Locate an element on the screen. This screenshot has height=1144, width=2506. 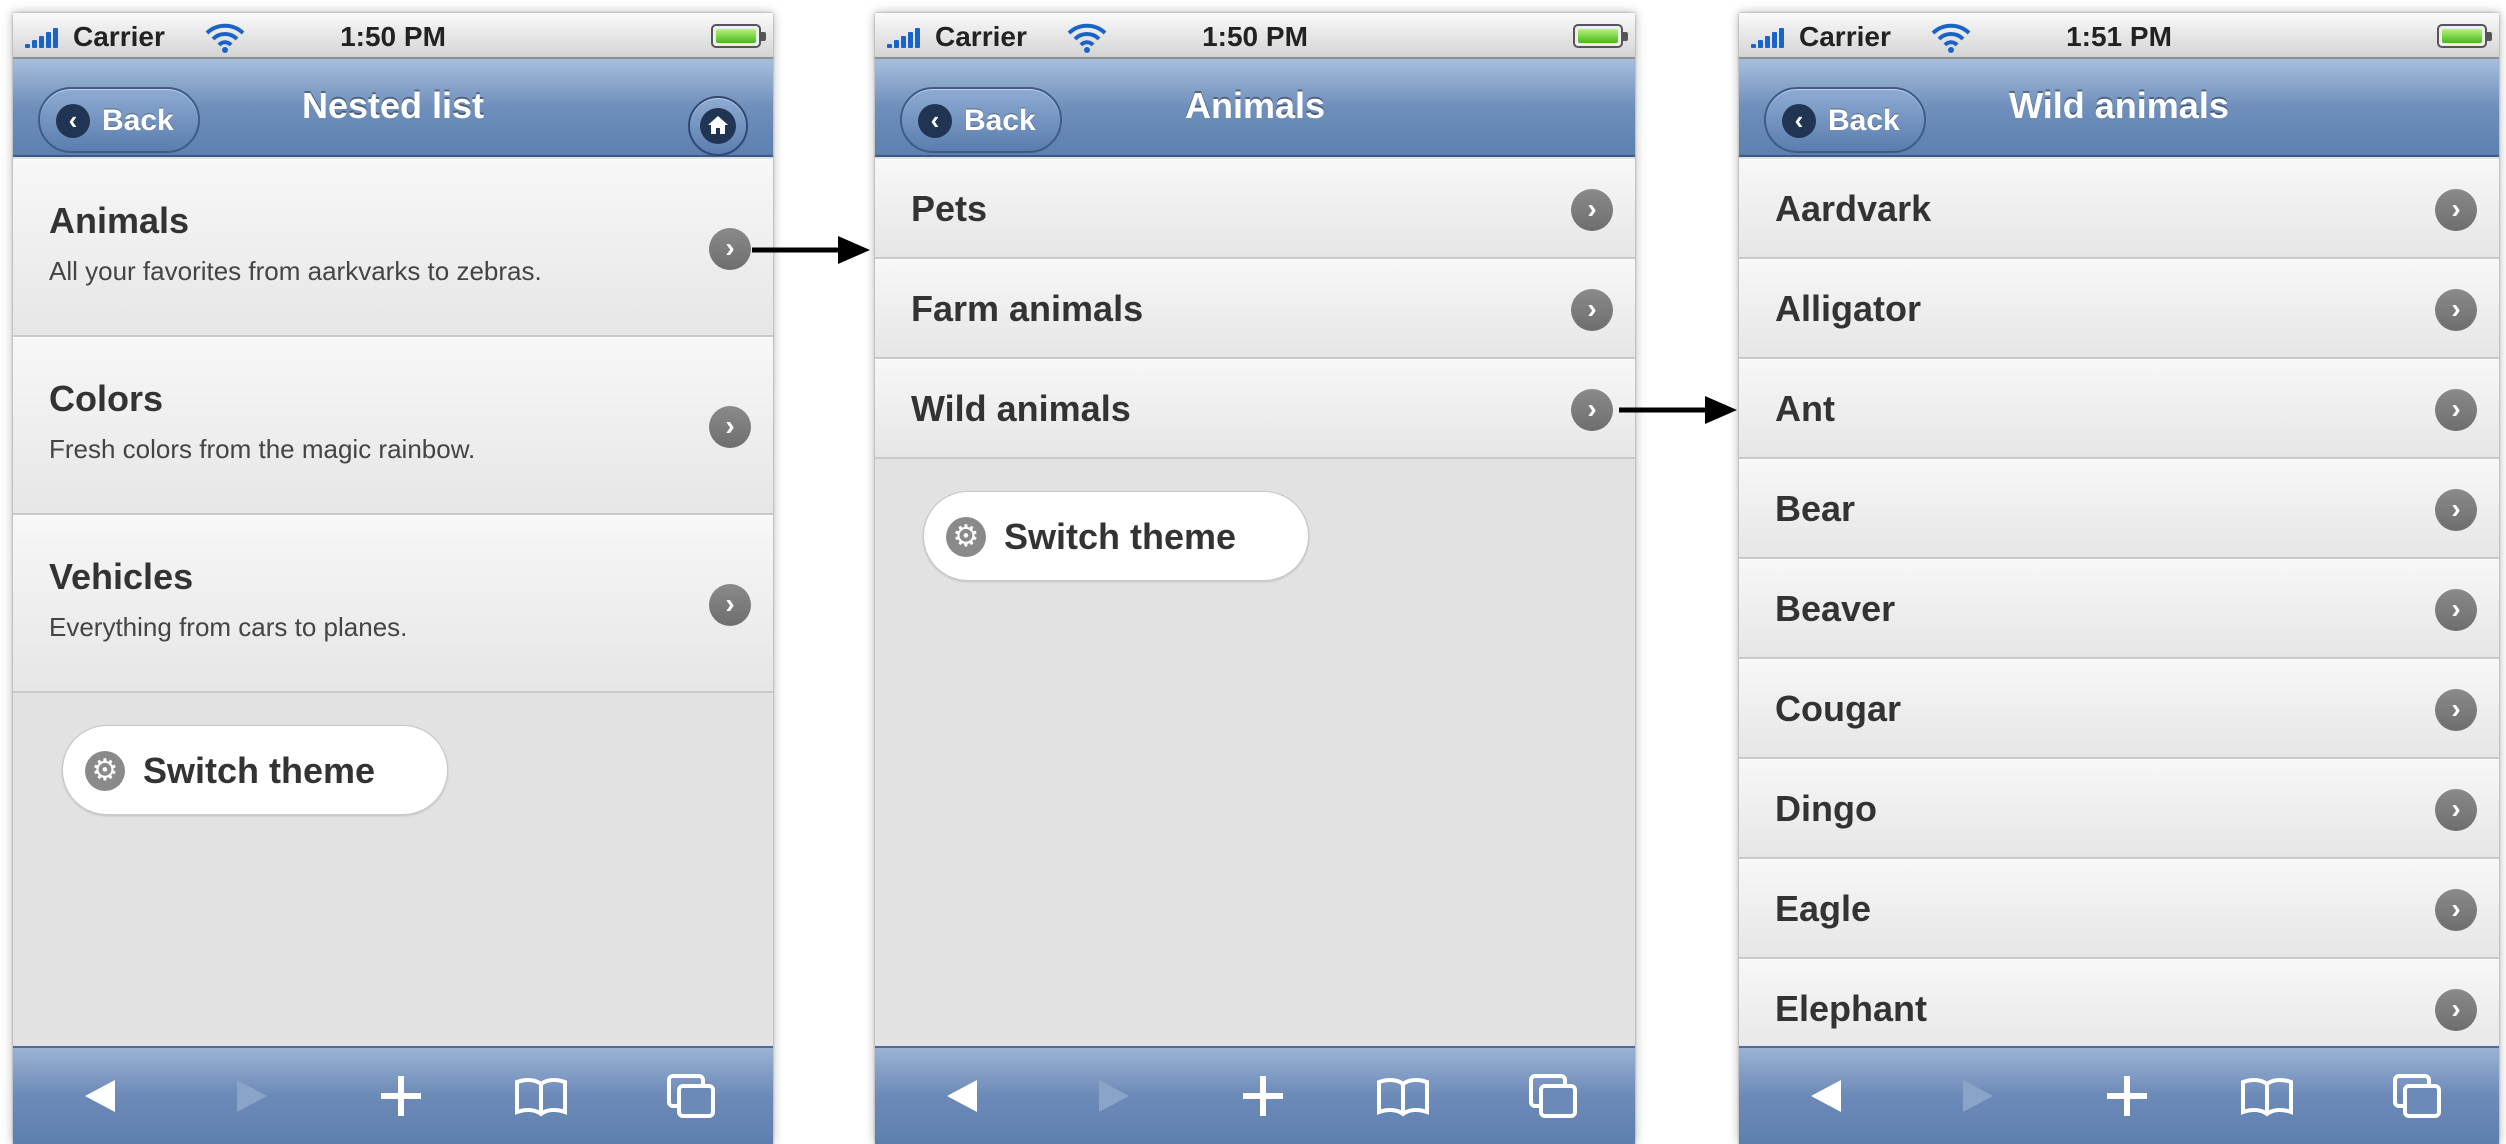
page-title: Animals is located at coordinates (1255, 105).